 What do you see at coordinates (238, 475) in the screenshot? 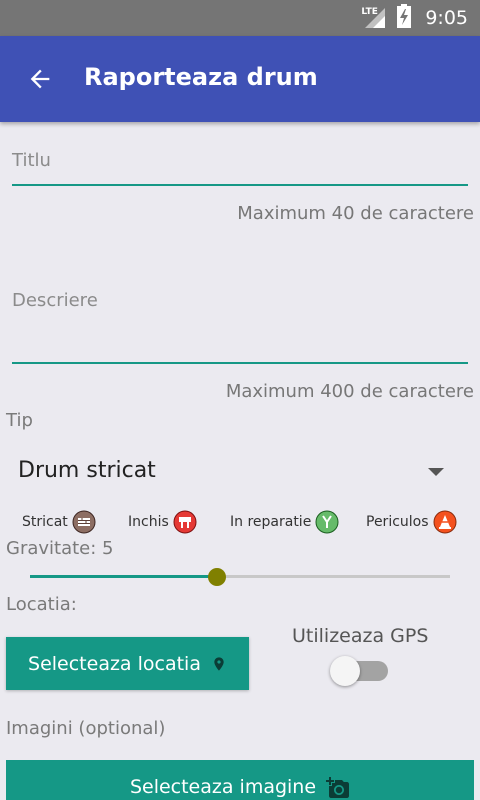
I see `type-dropdown: Drum stricat` at bounding box center [238, 475].